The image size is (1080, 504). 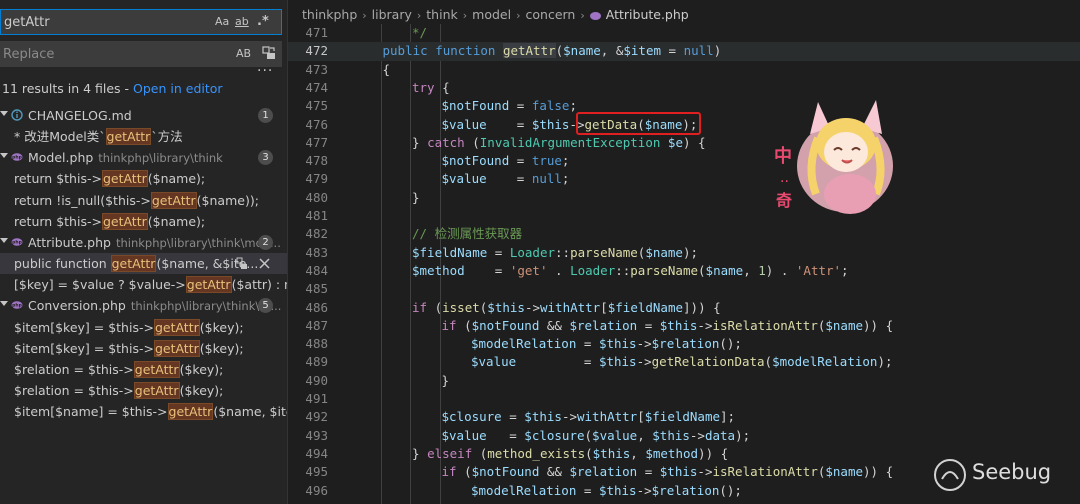 I want to click on match-case-toggle: Aa, so click(x=222, y=22).